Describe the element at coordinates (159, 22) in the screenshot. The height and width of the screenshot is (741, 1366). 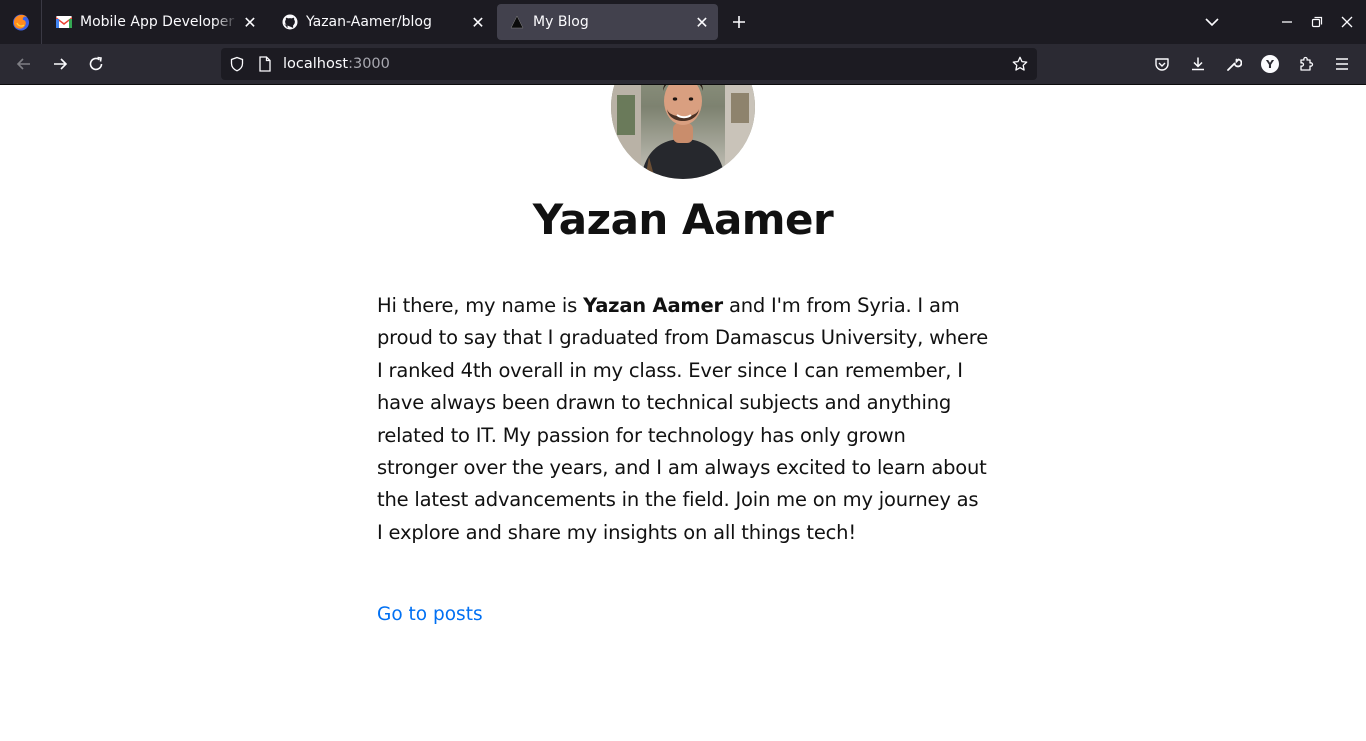
I see `tab-title: Mobile App Developer As` at that location.